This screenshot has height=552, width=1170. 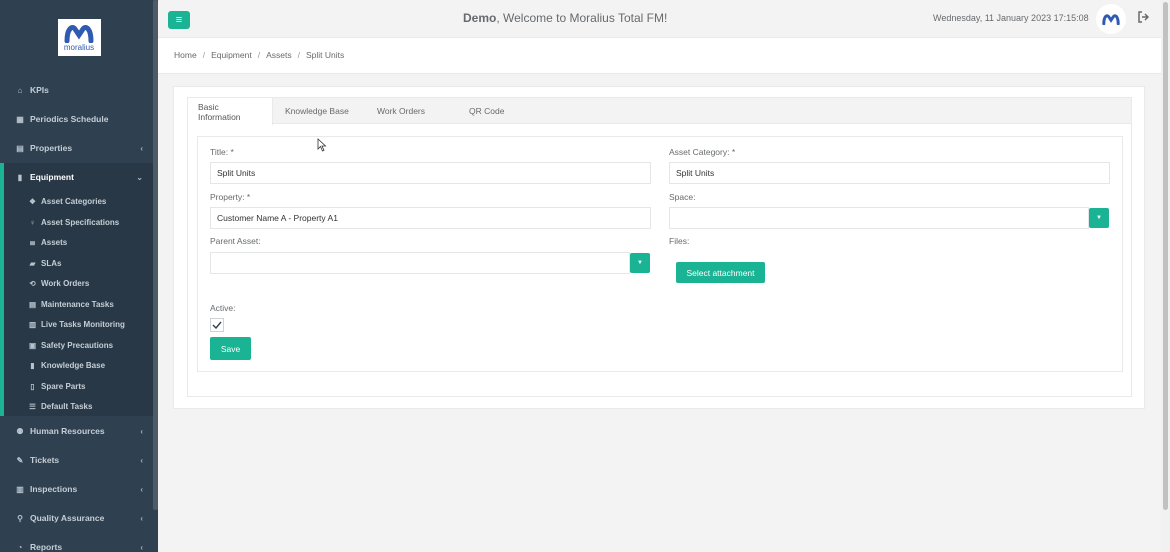 I want to click on tasks-icon: ☰, so click(x=32, y=406).